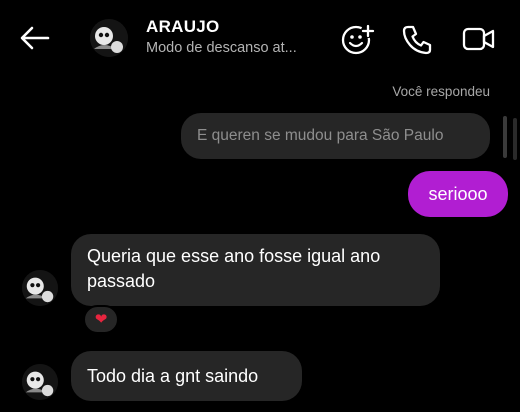  I want to click on reaction-badge: ❤, so click(101, 319).